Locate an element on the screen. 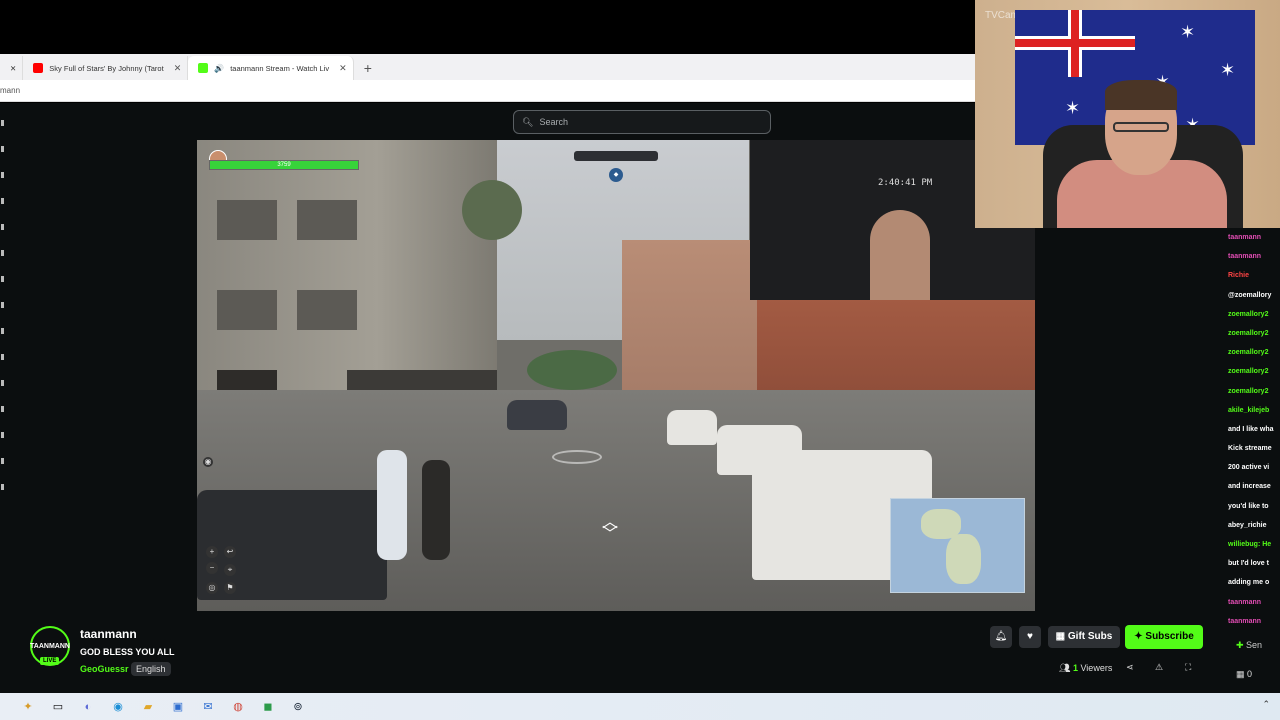  send-label: Sen is located at coordinates (1254, 645).